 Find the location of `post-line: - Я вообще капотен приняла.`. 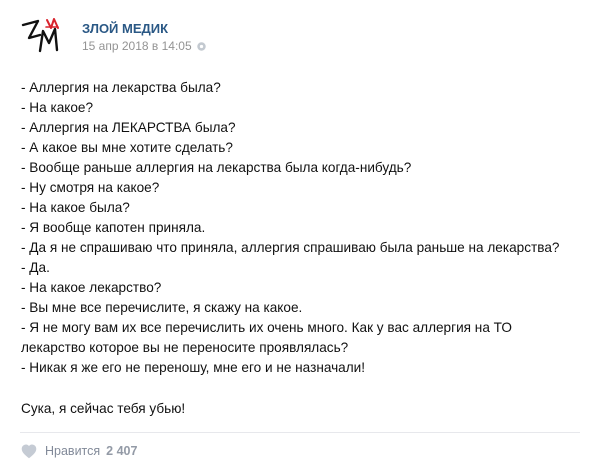

post-line: - Я вообще капотен приняла. is located at coordinates (113, 227).